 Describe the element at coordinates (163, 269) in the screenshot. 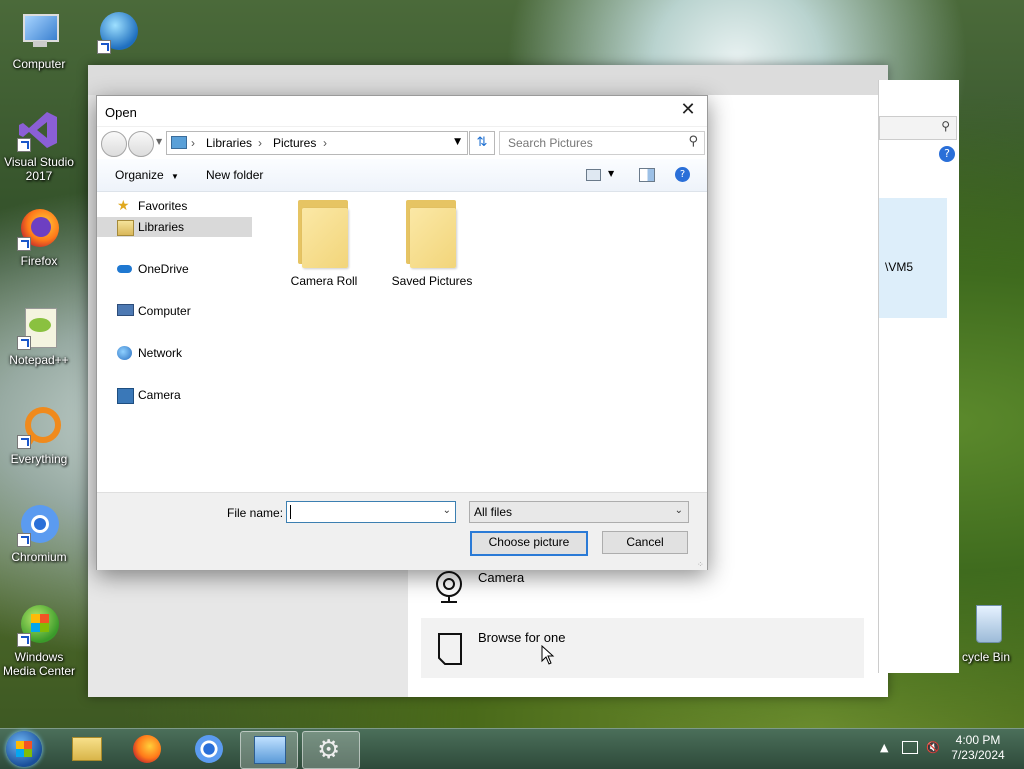

I see `nav-item-label: OneDrive` at that location.